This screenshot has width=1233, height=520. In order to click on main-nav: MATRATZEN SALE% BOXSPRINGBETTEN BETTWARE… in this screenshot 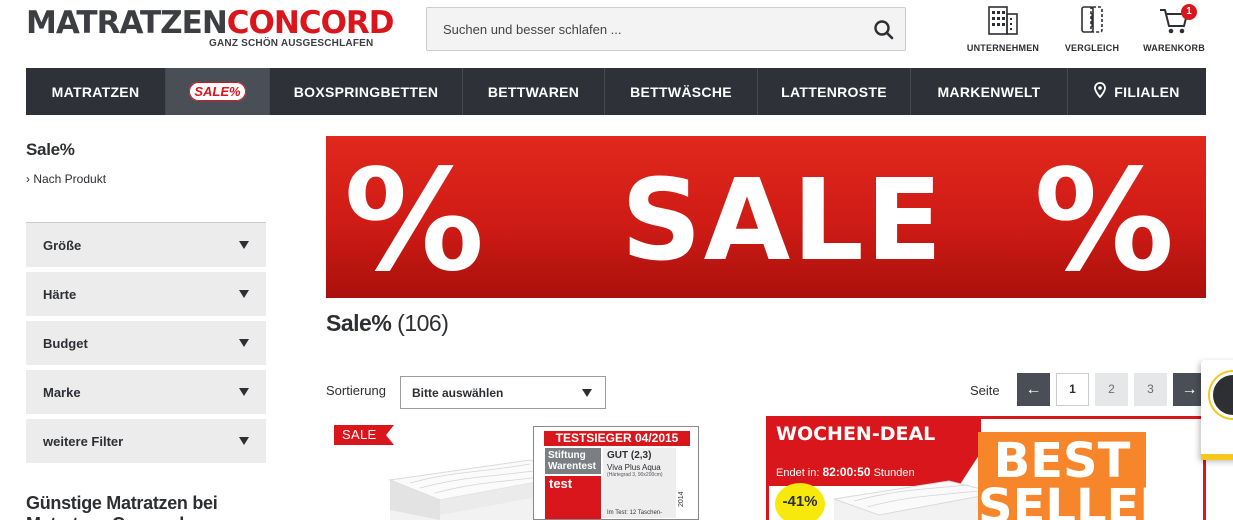, I will do `click(616, 91)`.